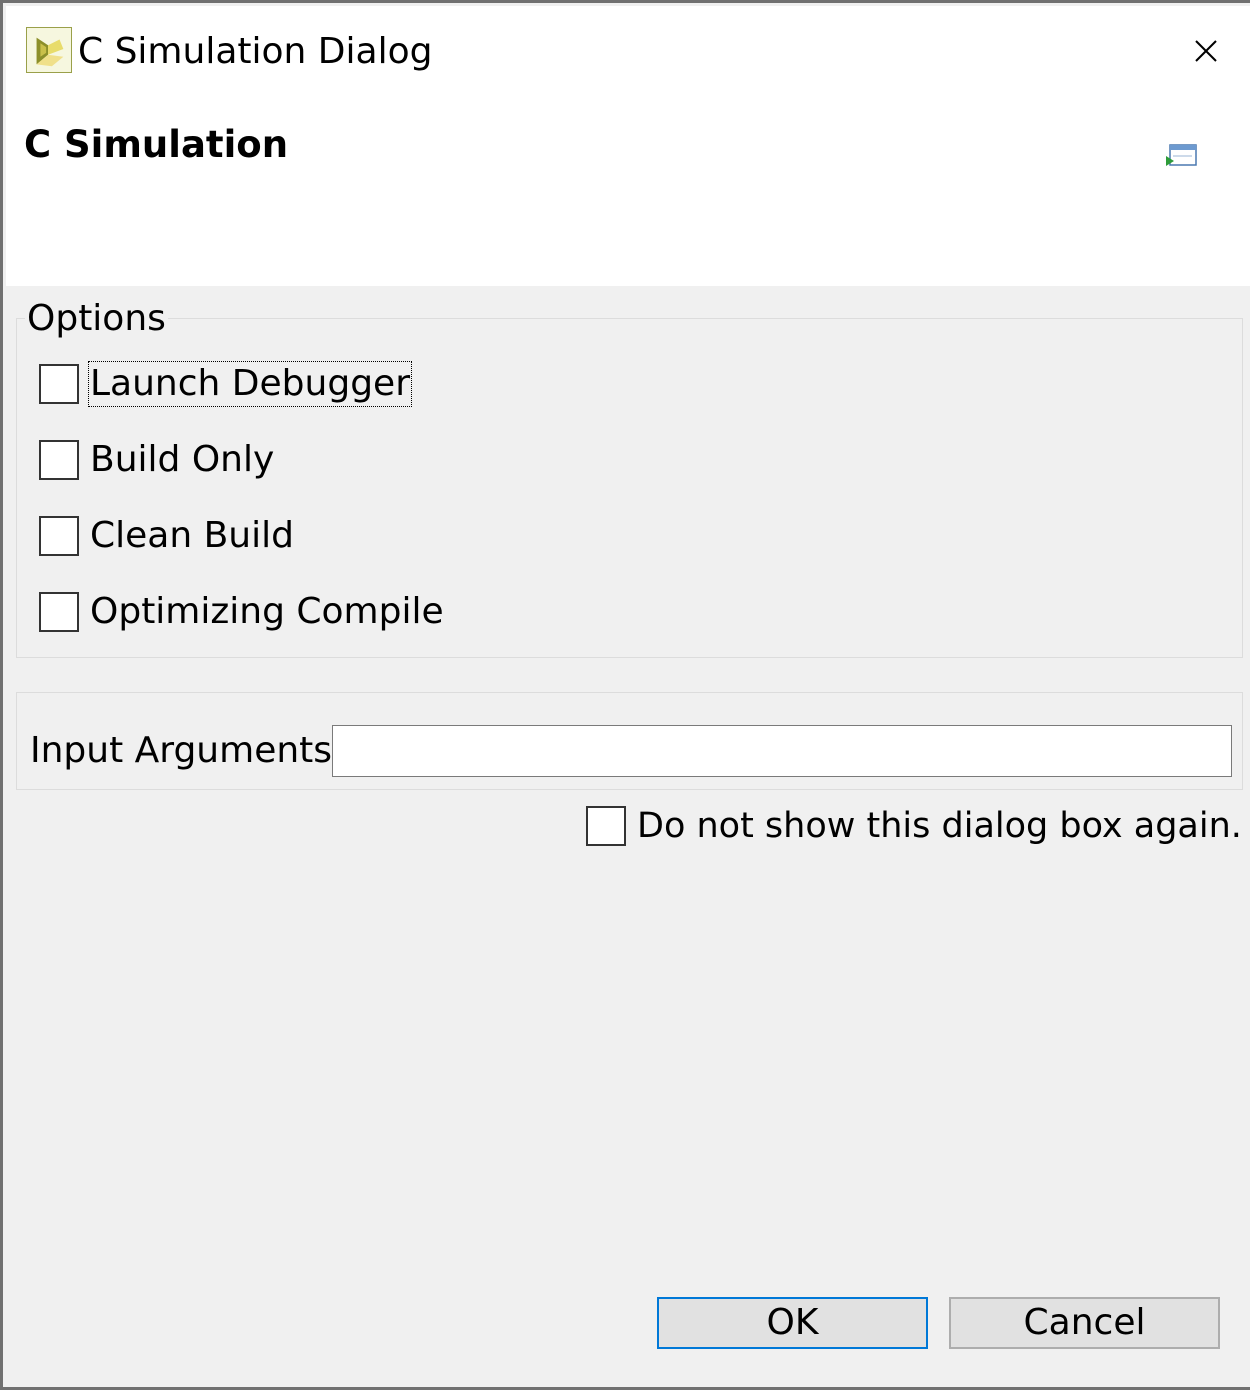 Image resolution: width=1250 pixels, height=1390 pixels. I want to click on clean-build-option: Clean Build, so click(167, 536).